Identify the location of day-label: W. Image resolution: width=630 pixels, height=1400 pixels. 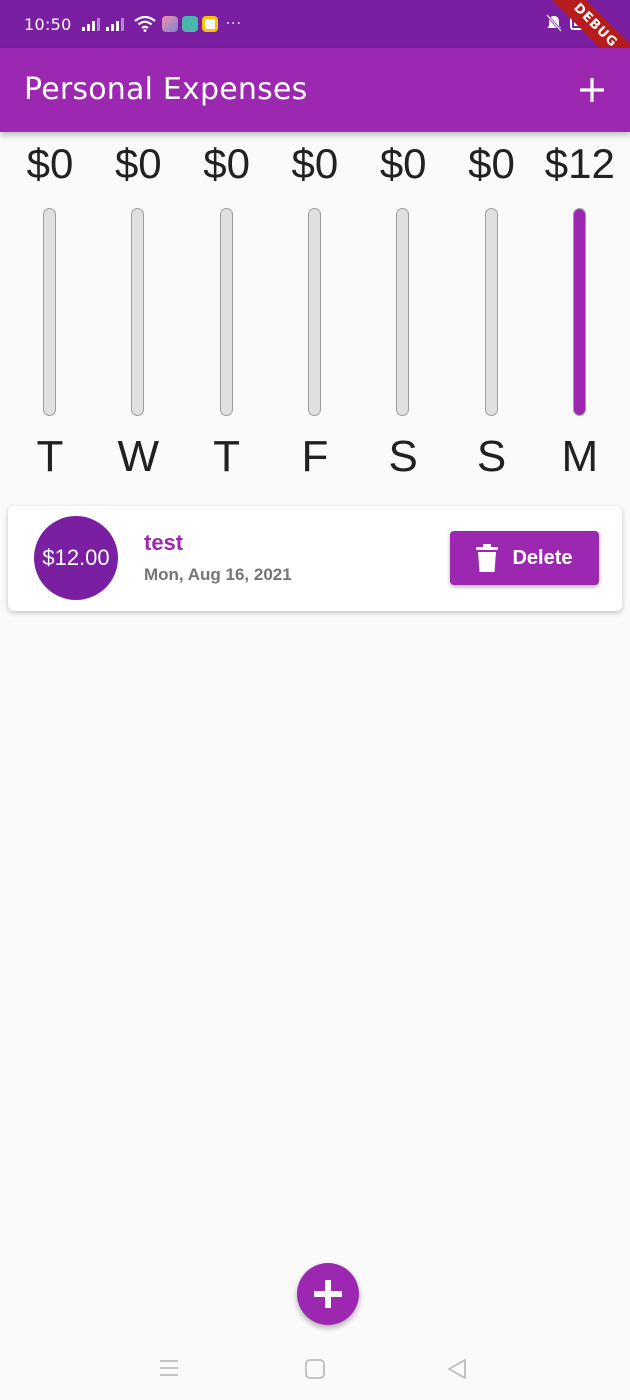
(138, 456).